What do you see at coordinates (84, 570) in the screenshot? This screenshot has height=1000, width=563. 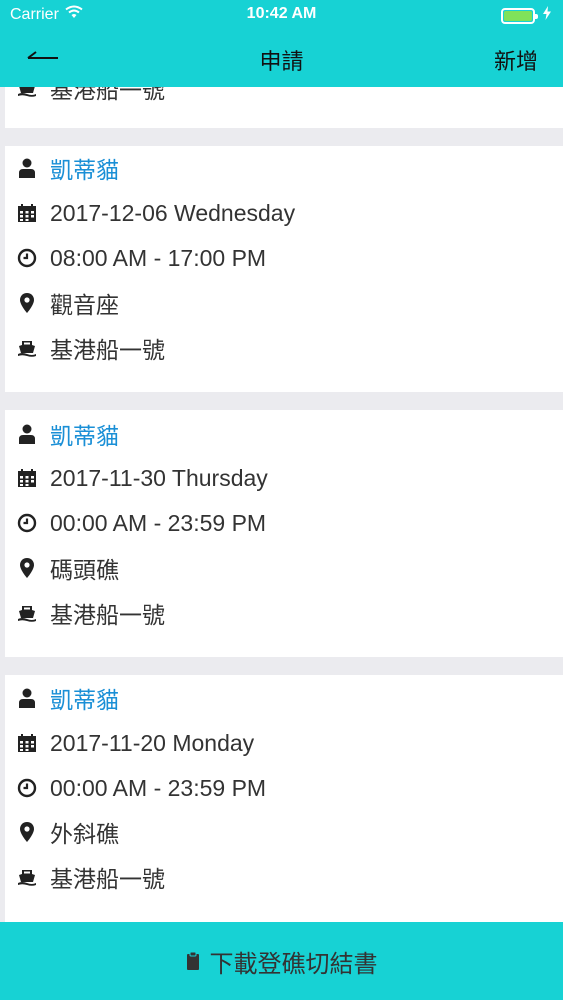 I see `location-text: 碼頭礁` at bounding box center [84, 570].